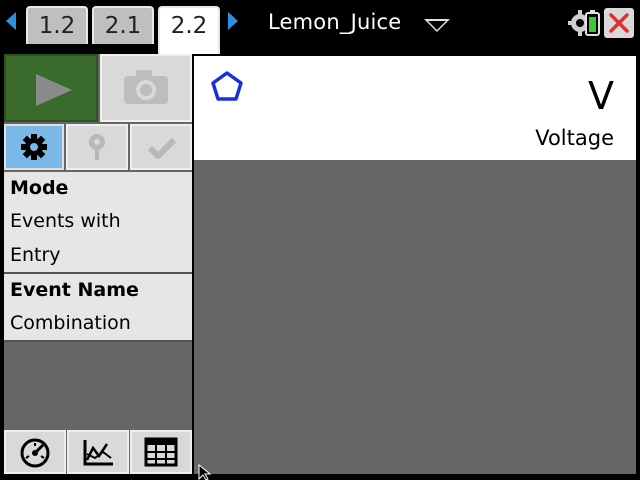  What do you see at coordinates (437, 25) in the screenshot?
I see `document-menu-icon` at bounding box center [437, 25].